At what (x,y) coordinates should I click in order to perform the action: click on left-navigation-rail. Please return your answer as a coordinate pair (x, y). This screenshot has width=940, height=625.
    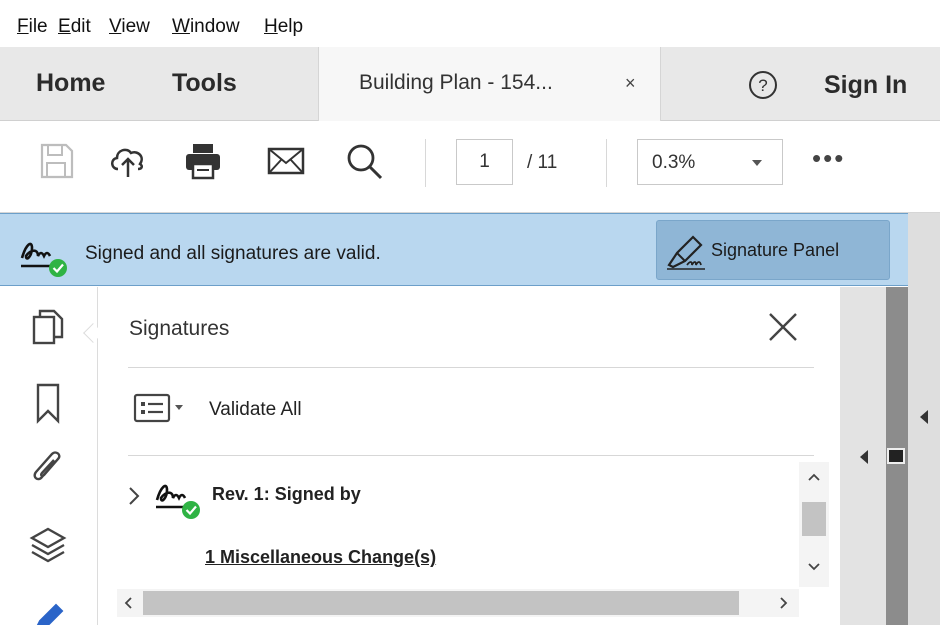
    Looking at the image, I should click on (49, 456).